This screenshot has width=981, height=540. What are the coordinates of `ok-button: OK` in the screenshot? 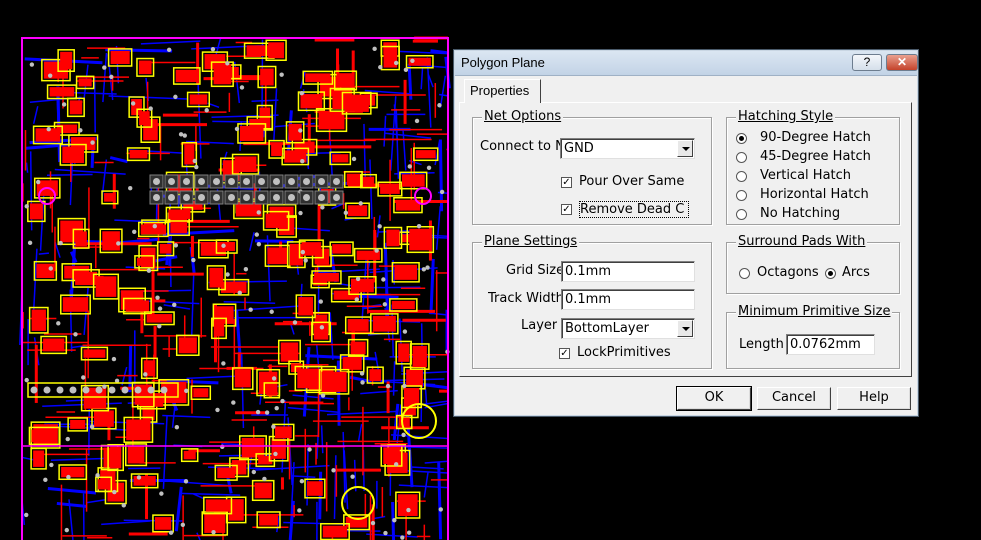 It's located at (714, 398).